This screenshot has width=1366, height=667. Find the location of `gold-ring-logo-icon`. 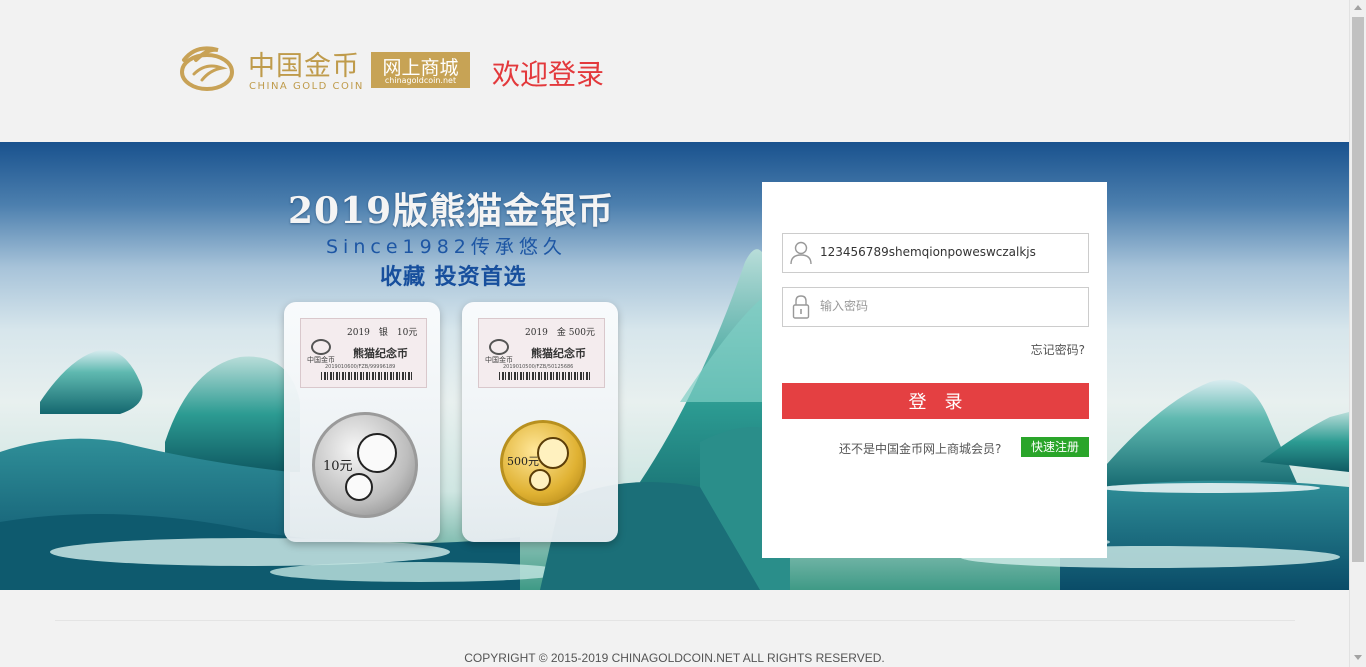

gold-ring-logo-icon is located at coordinates (207, 68).